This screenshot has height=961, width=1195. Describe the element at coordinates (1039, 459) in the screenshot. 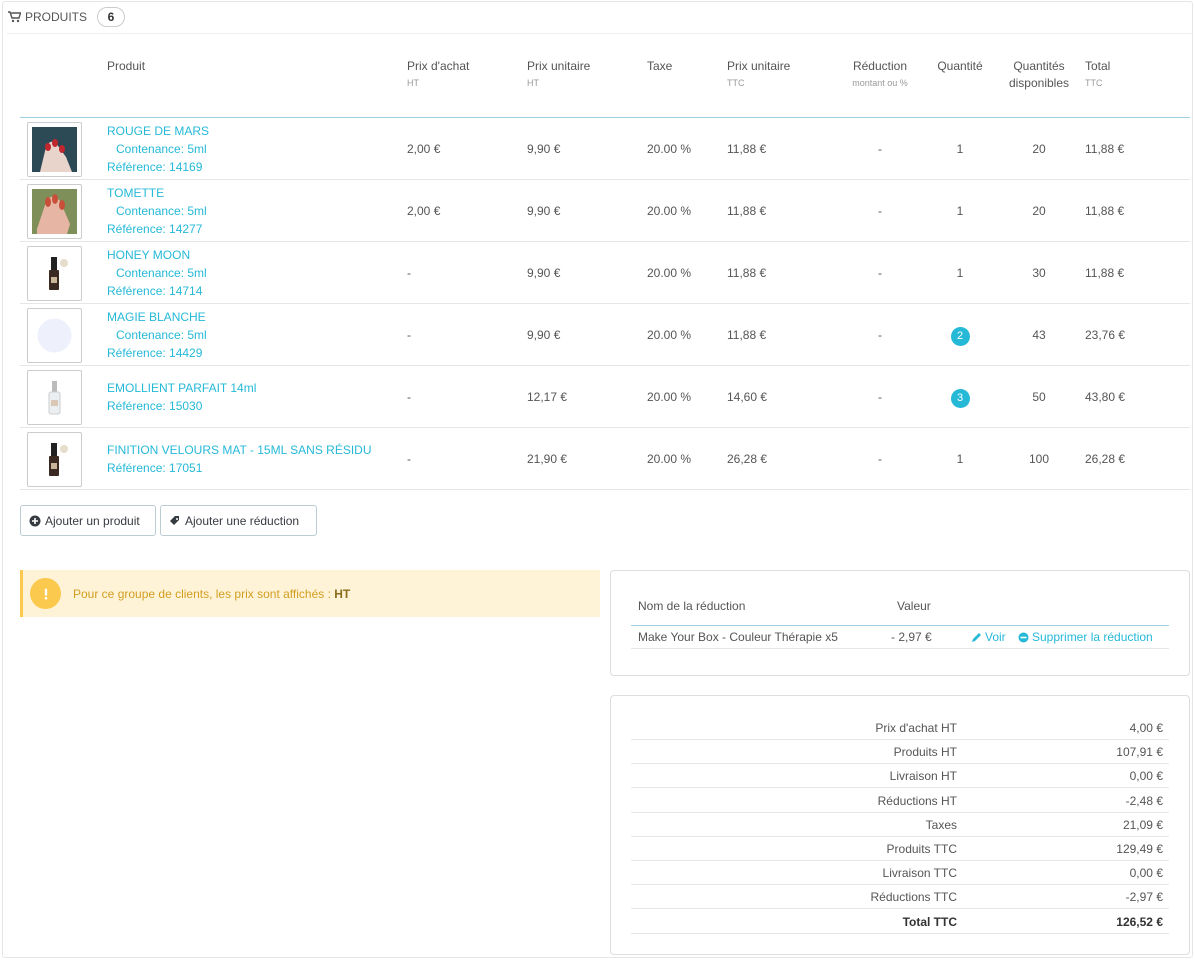

I see `available-quantity: 100` at that location.